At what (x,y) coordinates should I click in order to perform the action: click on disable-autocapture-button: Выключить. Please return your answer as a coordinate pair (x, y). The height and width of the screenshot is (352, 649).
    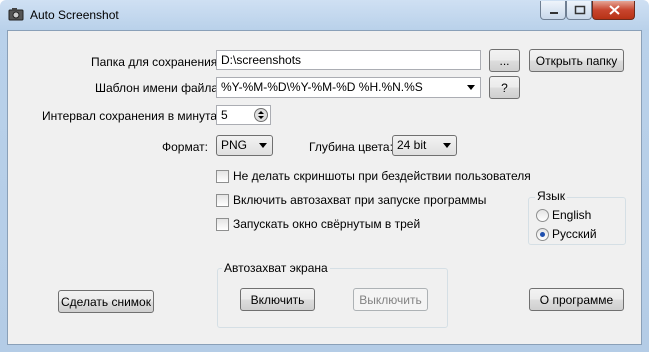
    Looking at the image, I should click on (390, 299).